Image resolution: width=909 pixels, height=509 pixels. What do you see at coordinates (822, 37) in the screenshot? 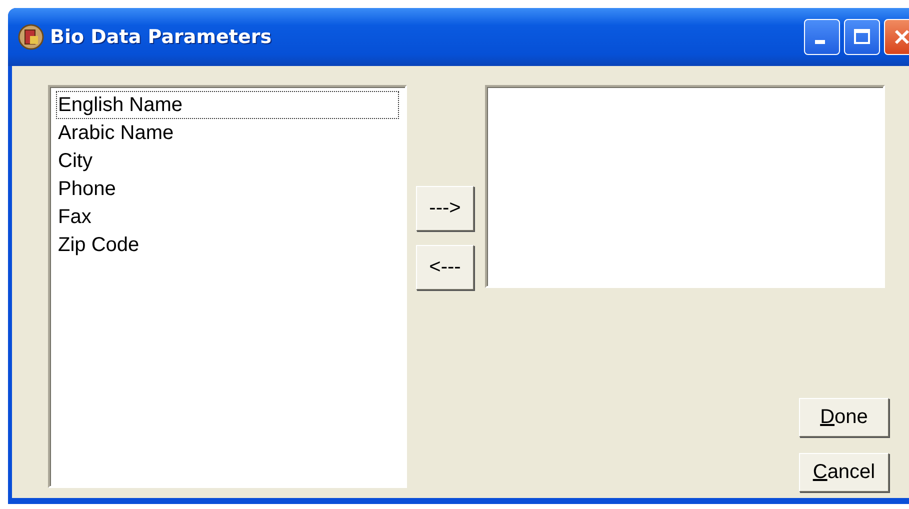
I see `minimize-button` at bounding box center [822, 37].